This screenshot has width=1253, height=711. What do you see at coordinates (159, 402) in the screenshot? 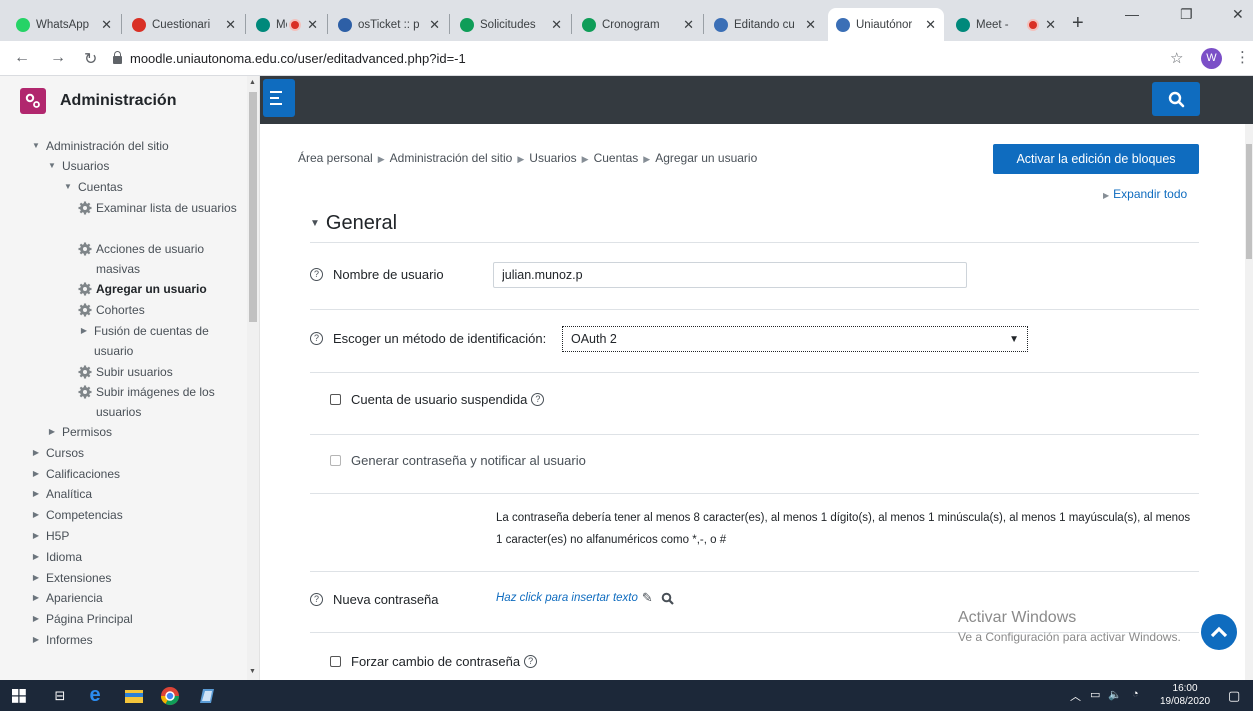
I see `sidebar-item: Subir imágenes de los usuarios` at bounding box center [159, 402].